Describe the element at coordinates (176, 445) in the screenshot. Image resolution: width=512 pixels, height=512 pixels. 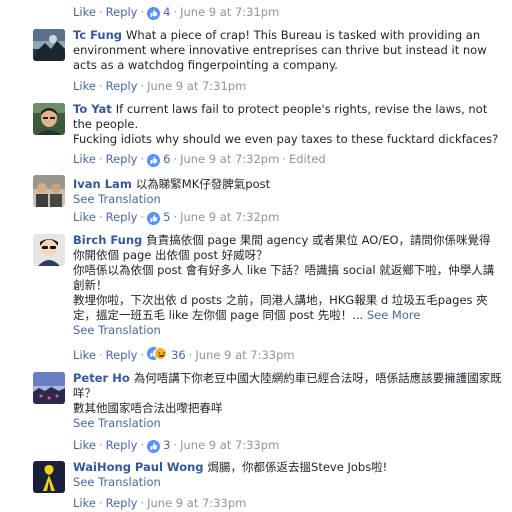
I see `comment-actions: Like · Reply · 3 · June 9 at 7:33pm` at that location.